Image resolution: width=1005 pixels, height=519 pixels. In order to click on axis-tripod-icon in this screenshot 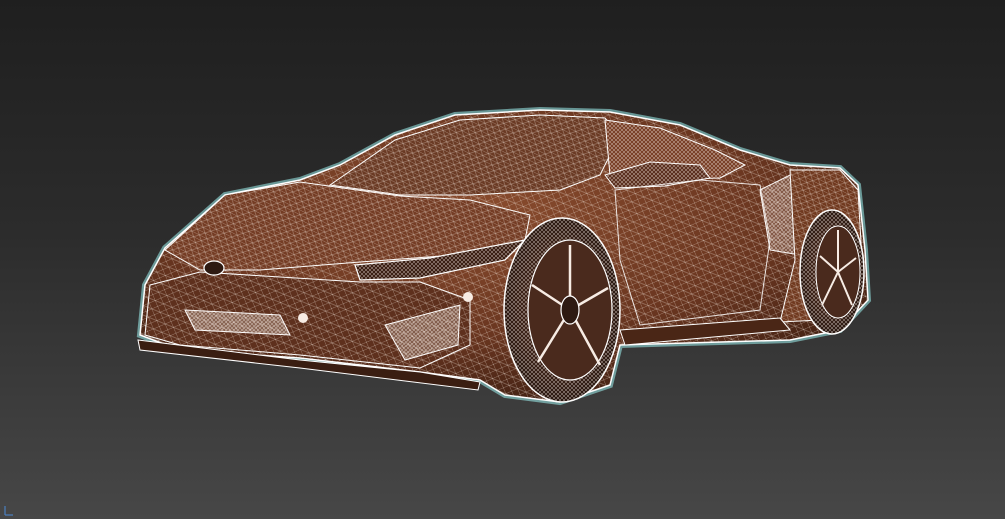, I will do `click(8, 511)`.